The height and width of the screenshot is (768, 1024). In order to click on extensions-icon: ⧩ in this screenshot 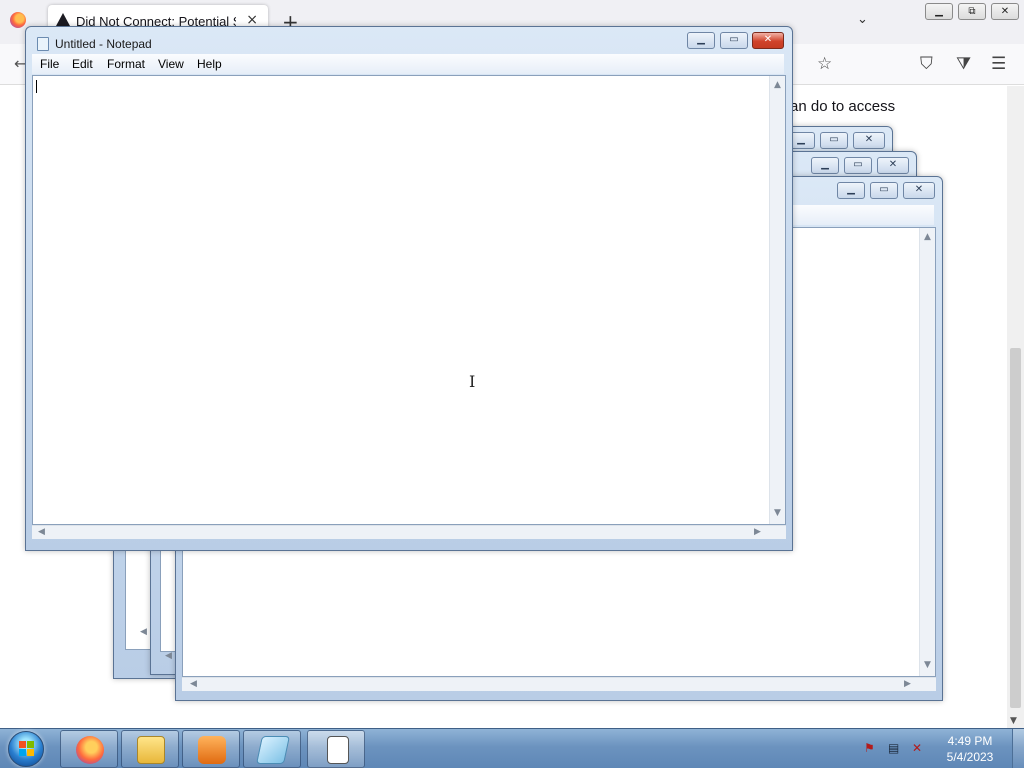, I will do `click(963, 64)`.